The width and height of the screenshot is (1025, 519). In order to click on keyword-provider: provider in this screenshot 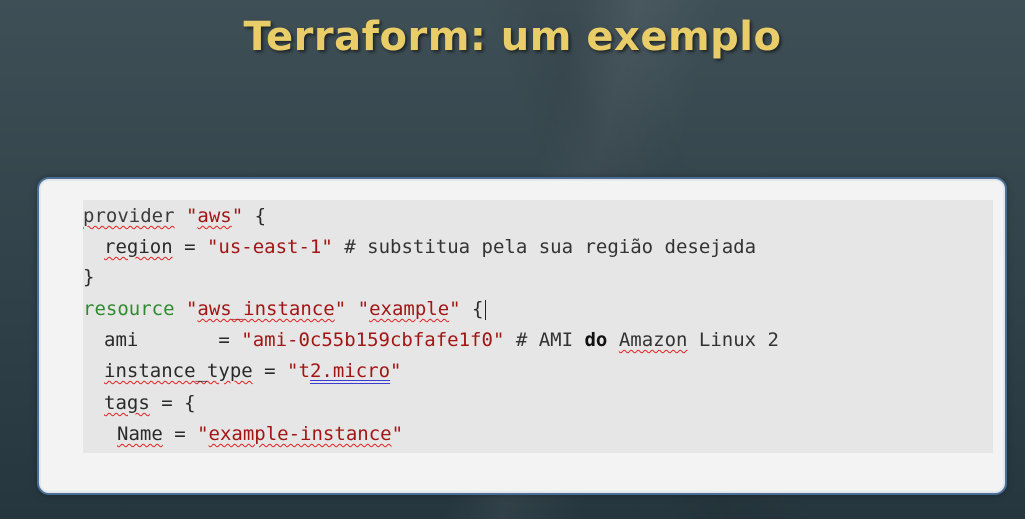, I will do `click(129, 216)`.